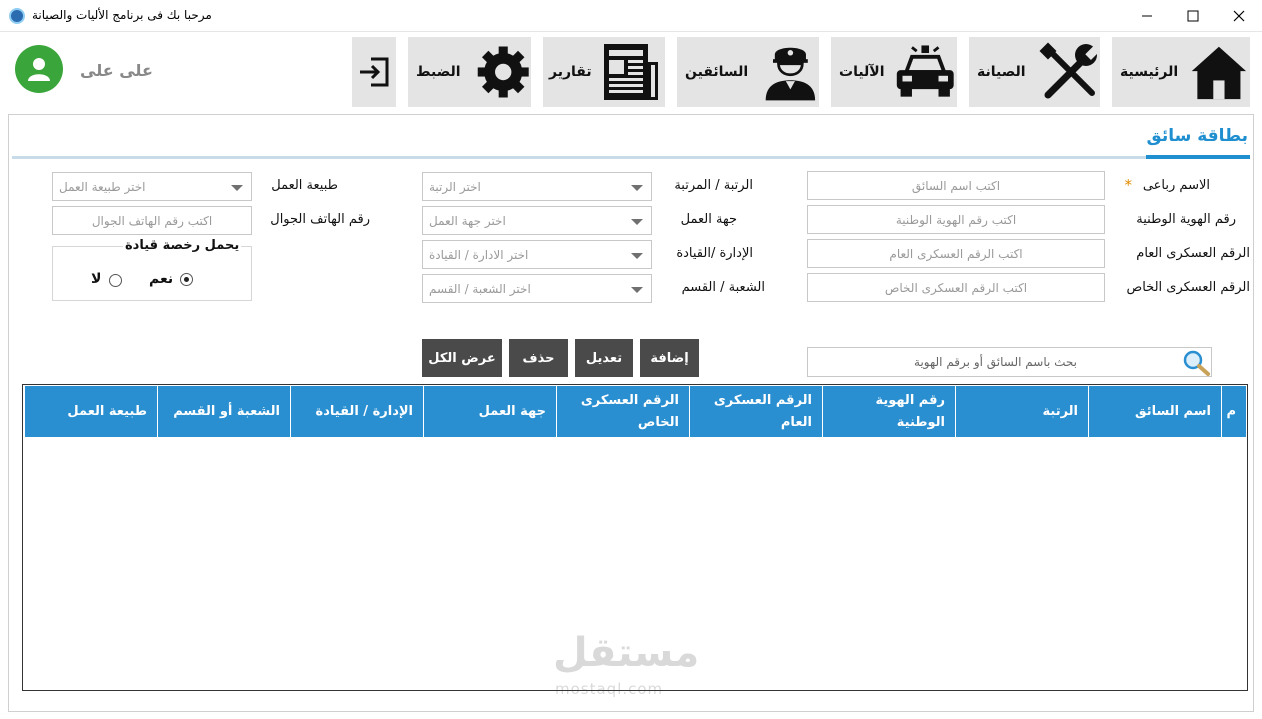 The image size is (1262, 719). I want to click on nav-home-label: الرئيسية, so click(1149, 72).